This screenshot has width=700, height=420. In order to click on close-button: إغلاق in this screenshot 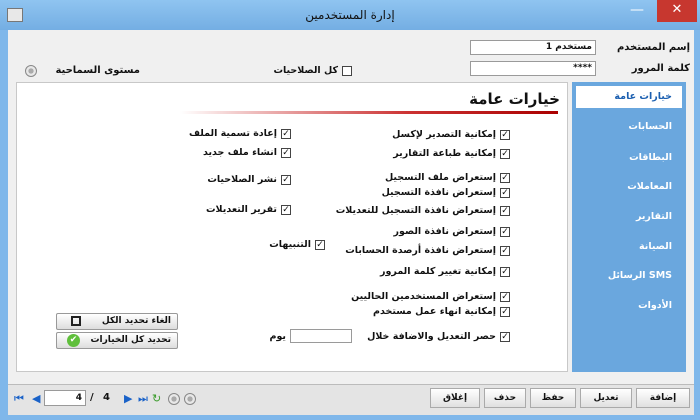, I will do `click(455, 398)`.